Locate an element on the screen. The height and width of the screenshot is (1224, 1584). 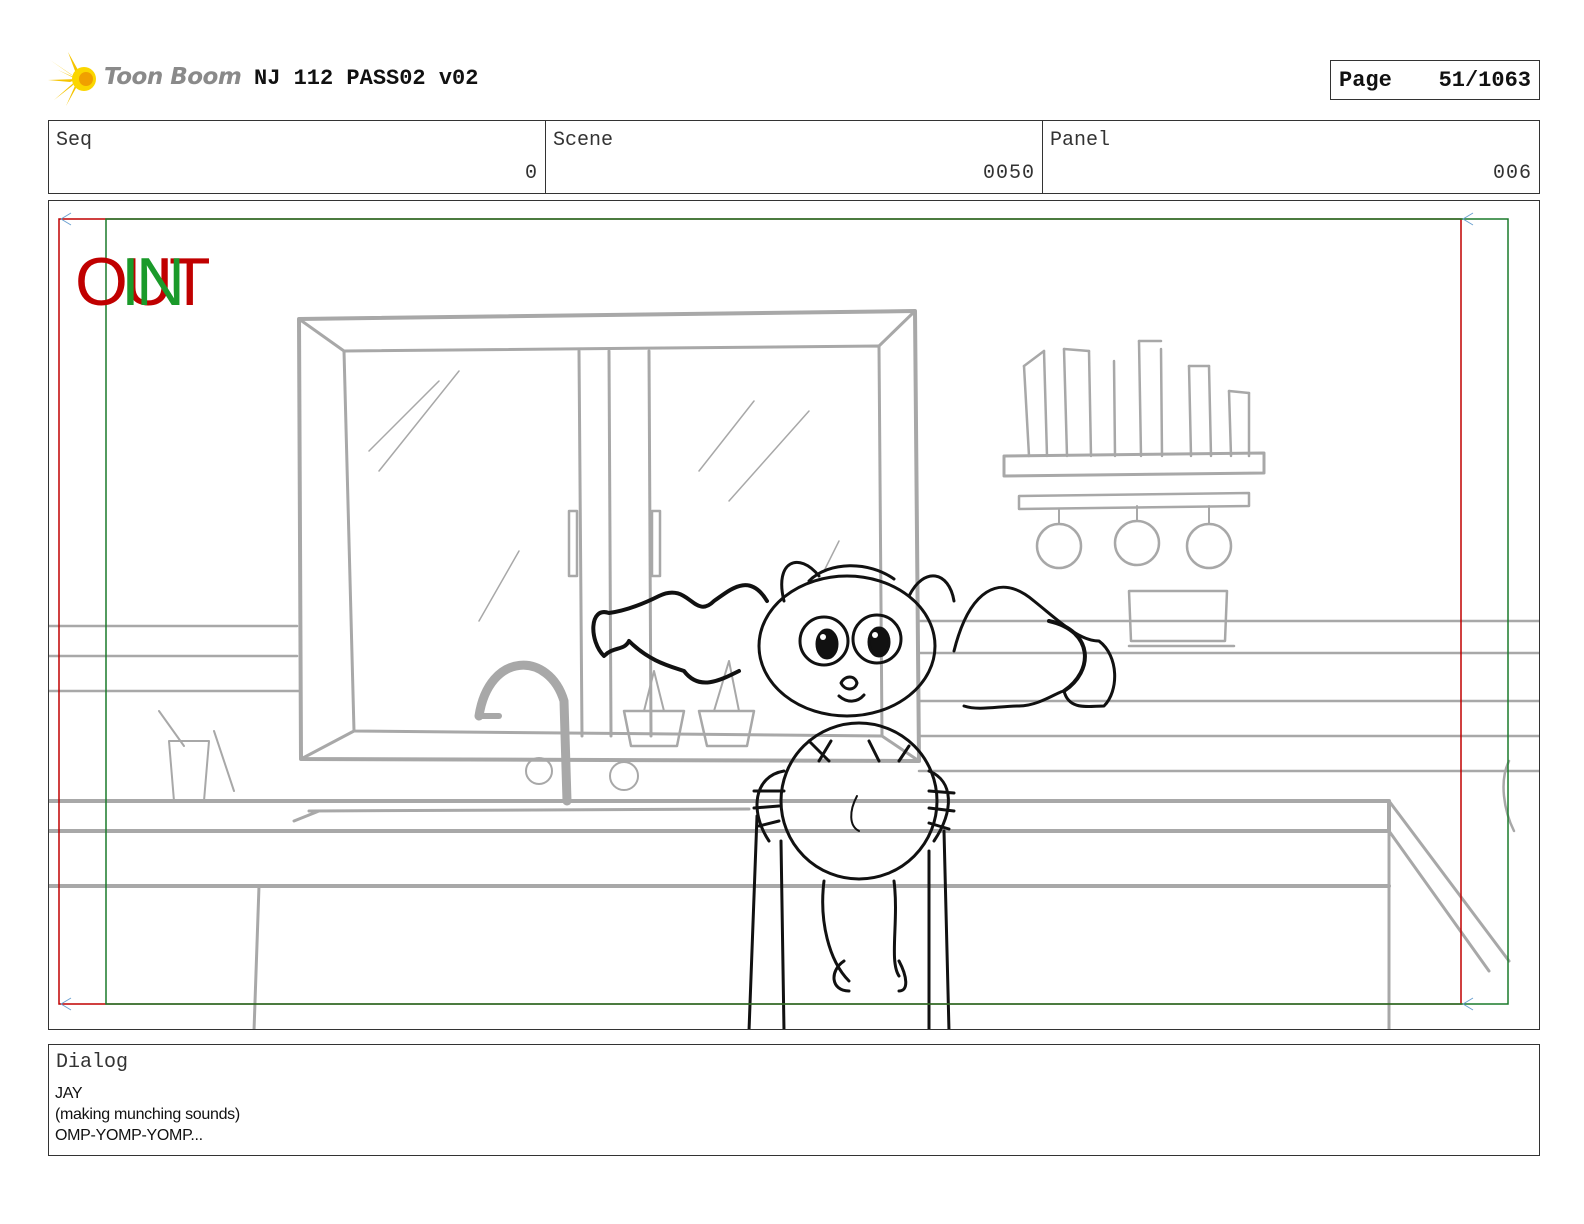
character-sketch is located at coordinates (854, 794).